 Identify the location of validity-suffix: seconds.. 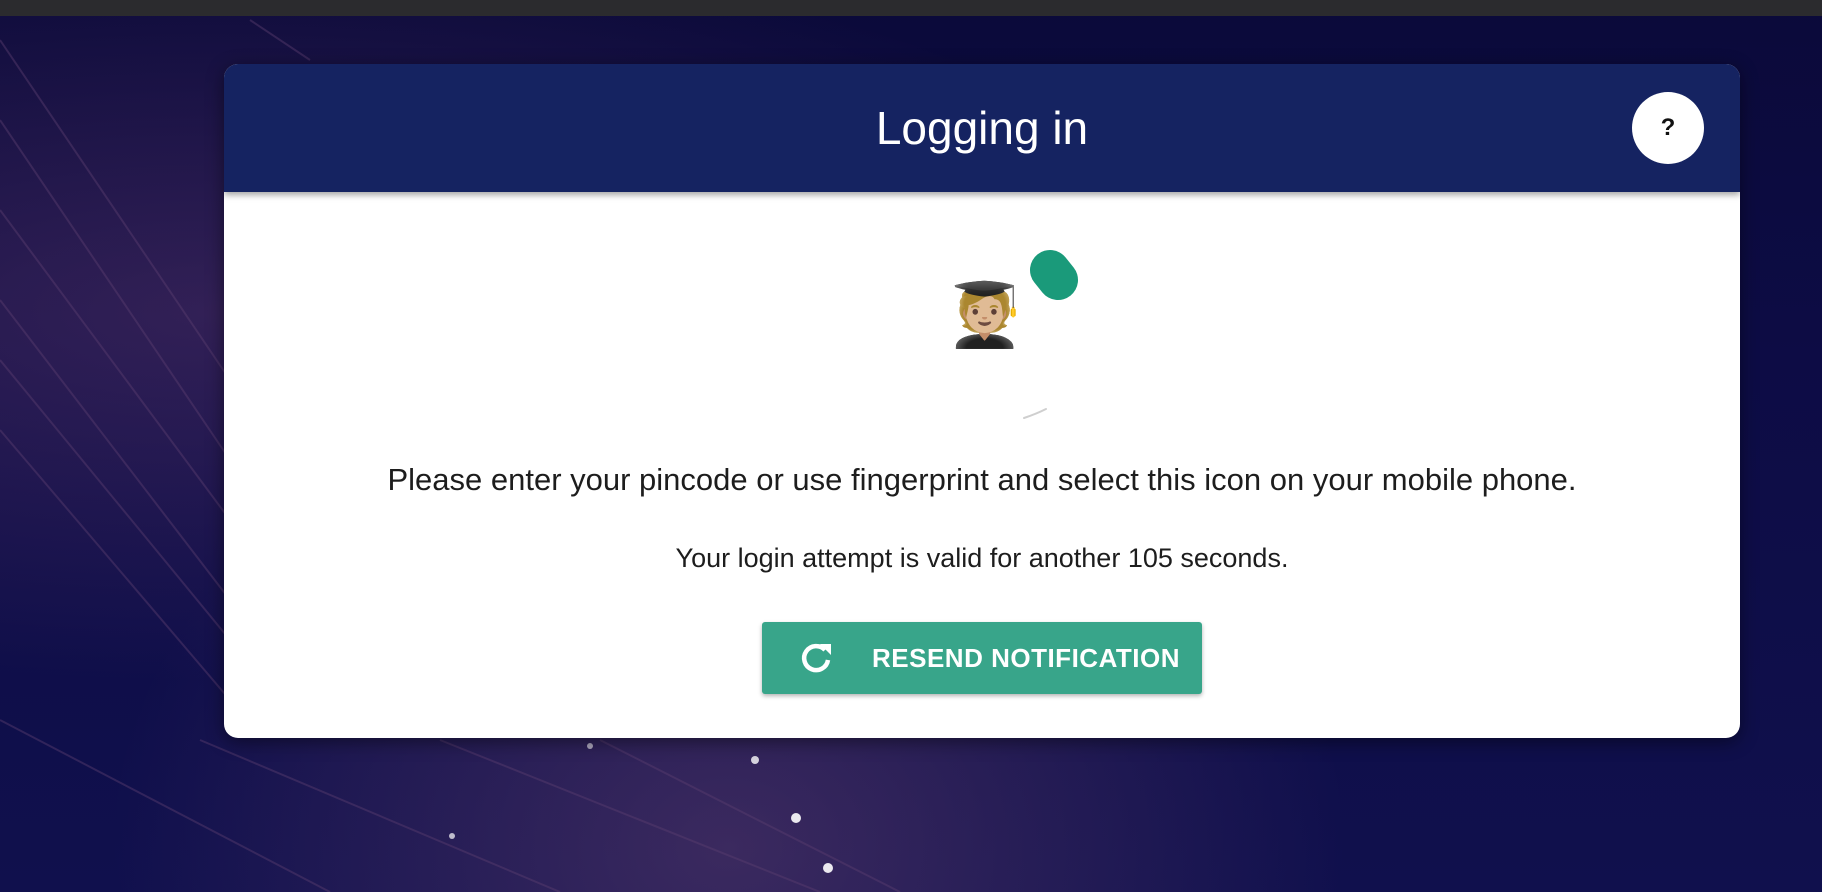
(1230, 558).